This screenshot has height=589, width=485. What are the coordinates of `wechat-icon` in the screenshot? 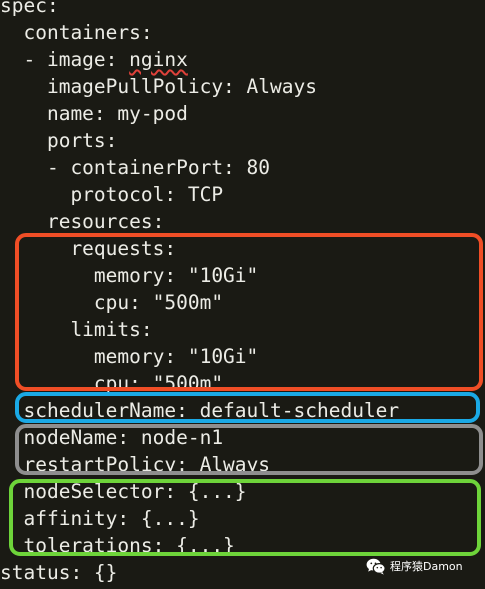 It's located at (376, 566).